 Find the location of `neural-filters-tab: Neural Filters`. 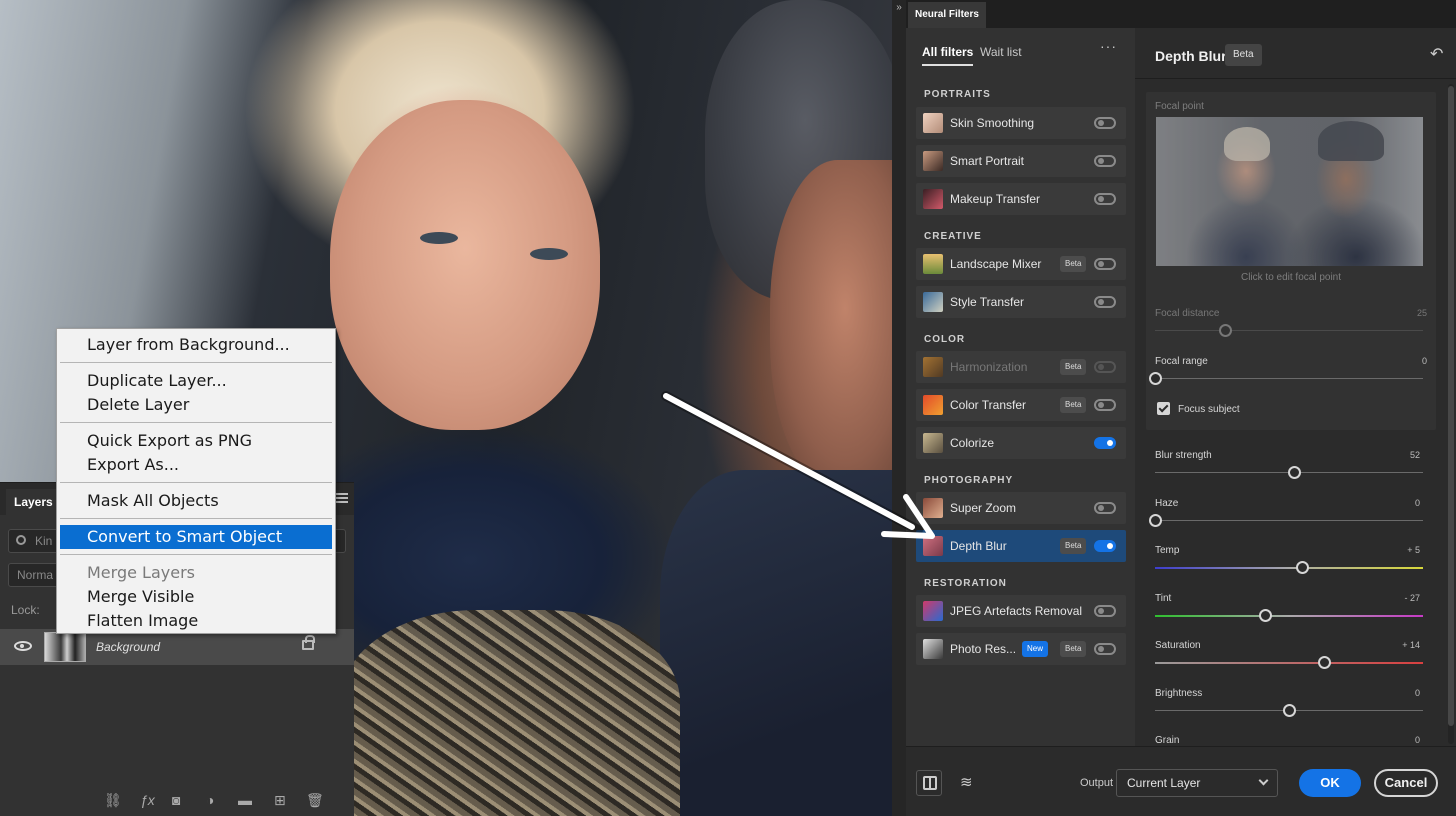

neural-filters-tab: Neural Filters is located at coordinates (947, 15).